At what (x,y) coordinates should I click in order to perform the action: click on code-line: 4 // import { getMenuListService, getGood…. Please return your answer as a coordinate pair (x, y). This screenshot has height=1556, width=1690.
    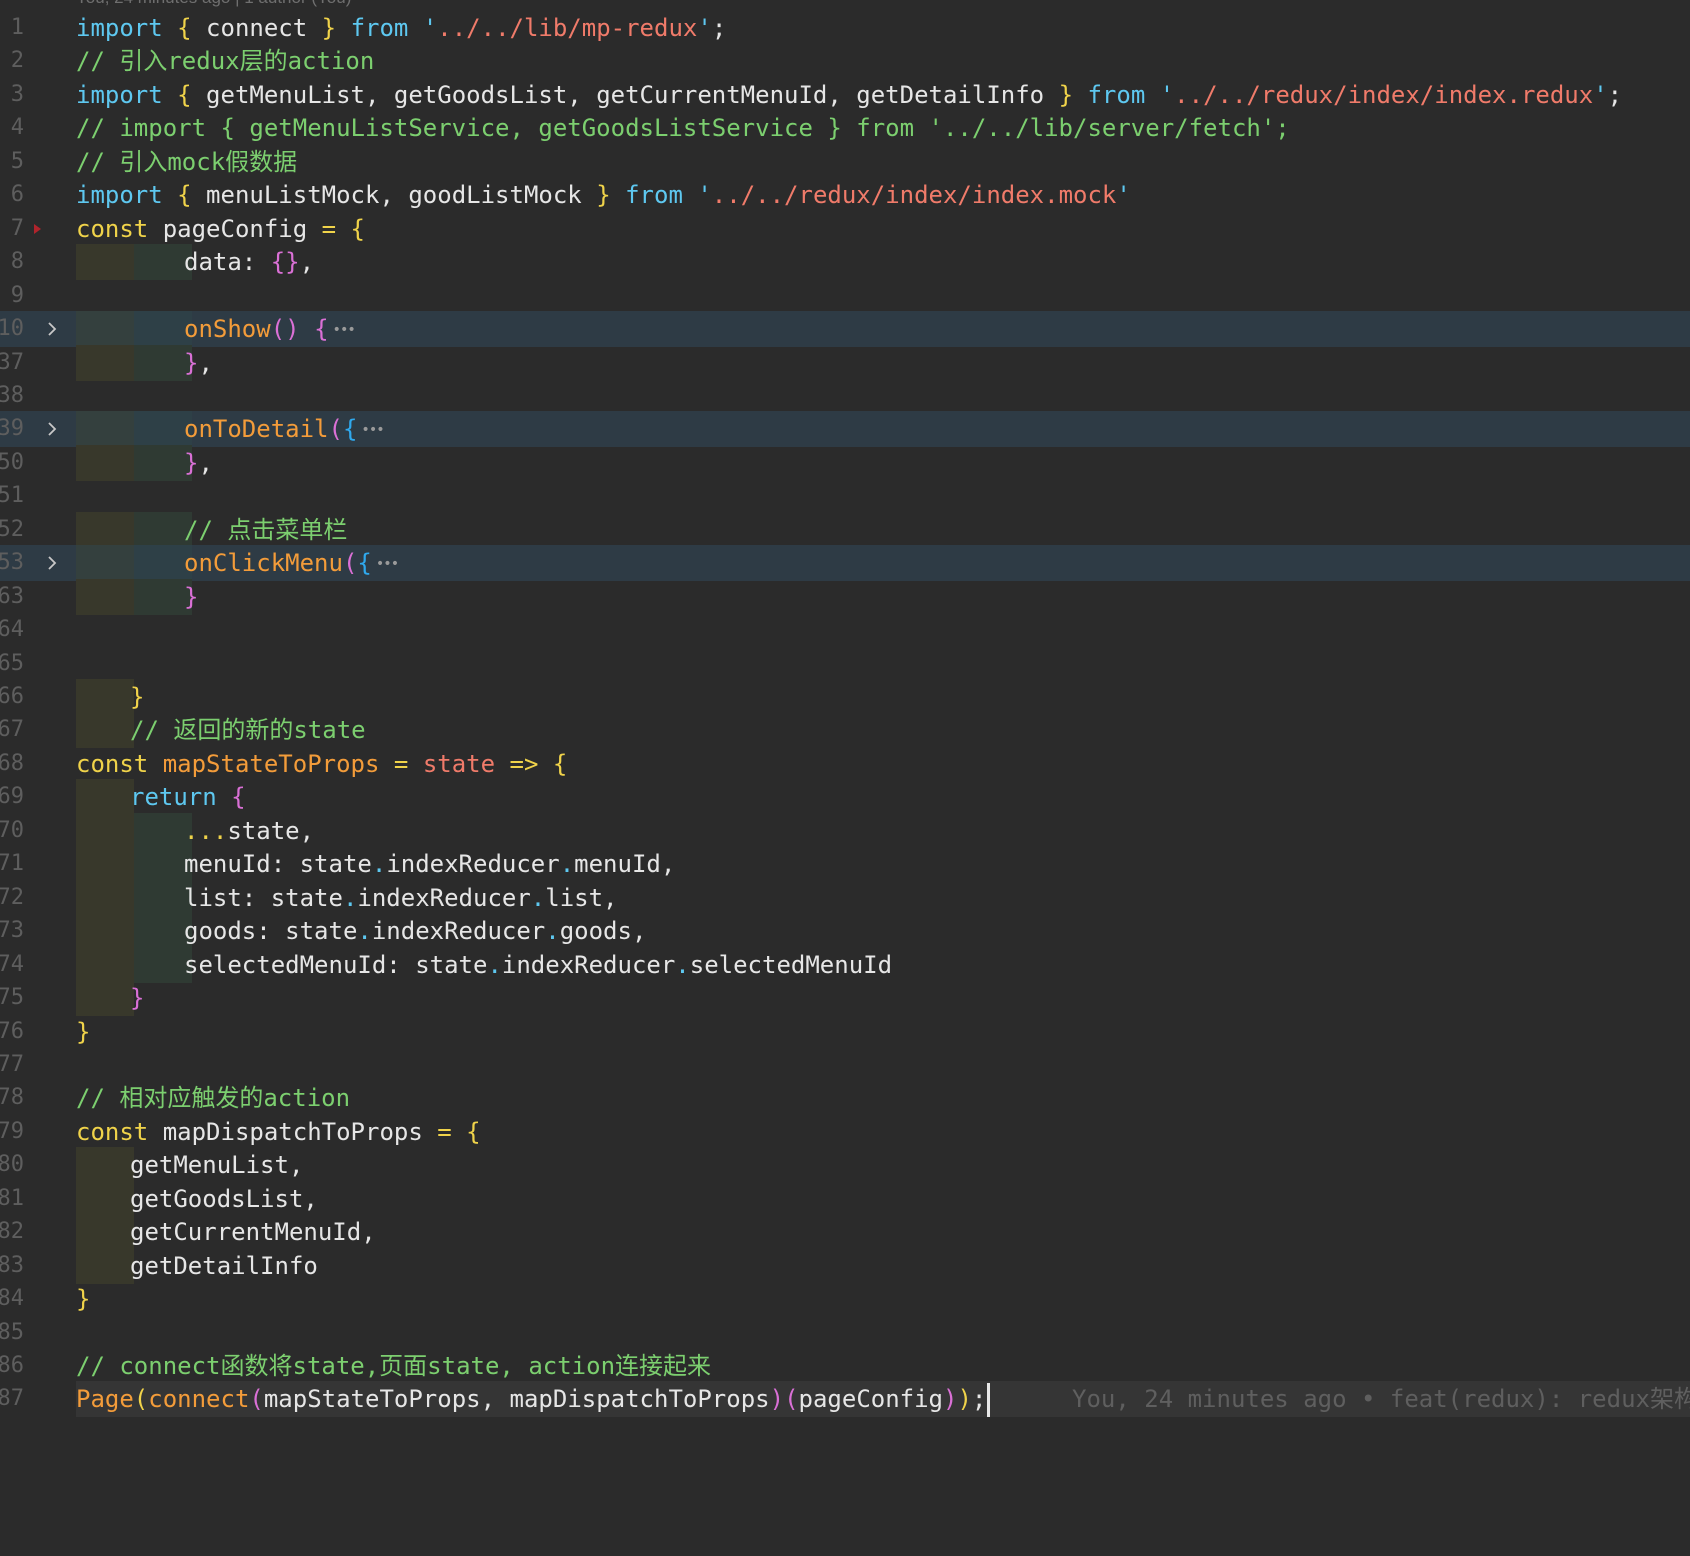
    Looking at the image, I should click on (845, 128).